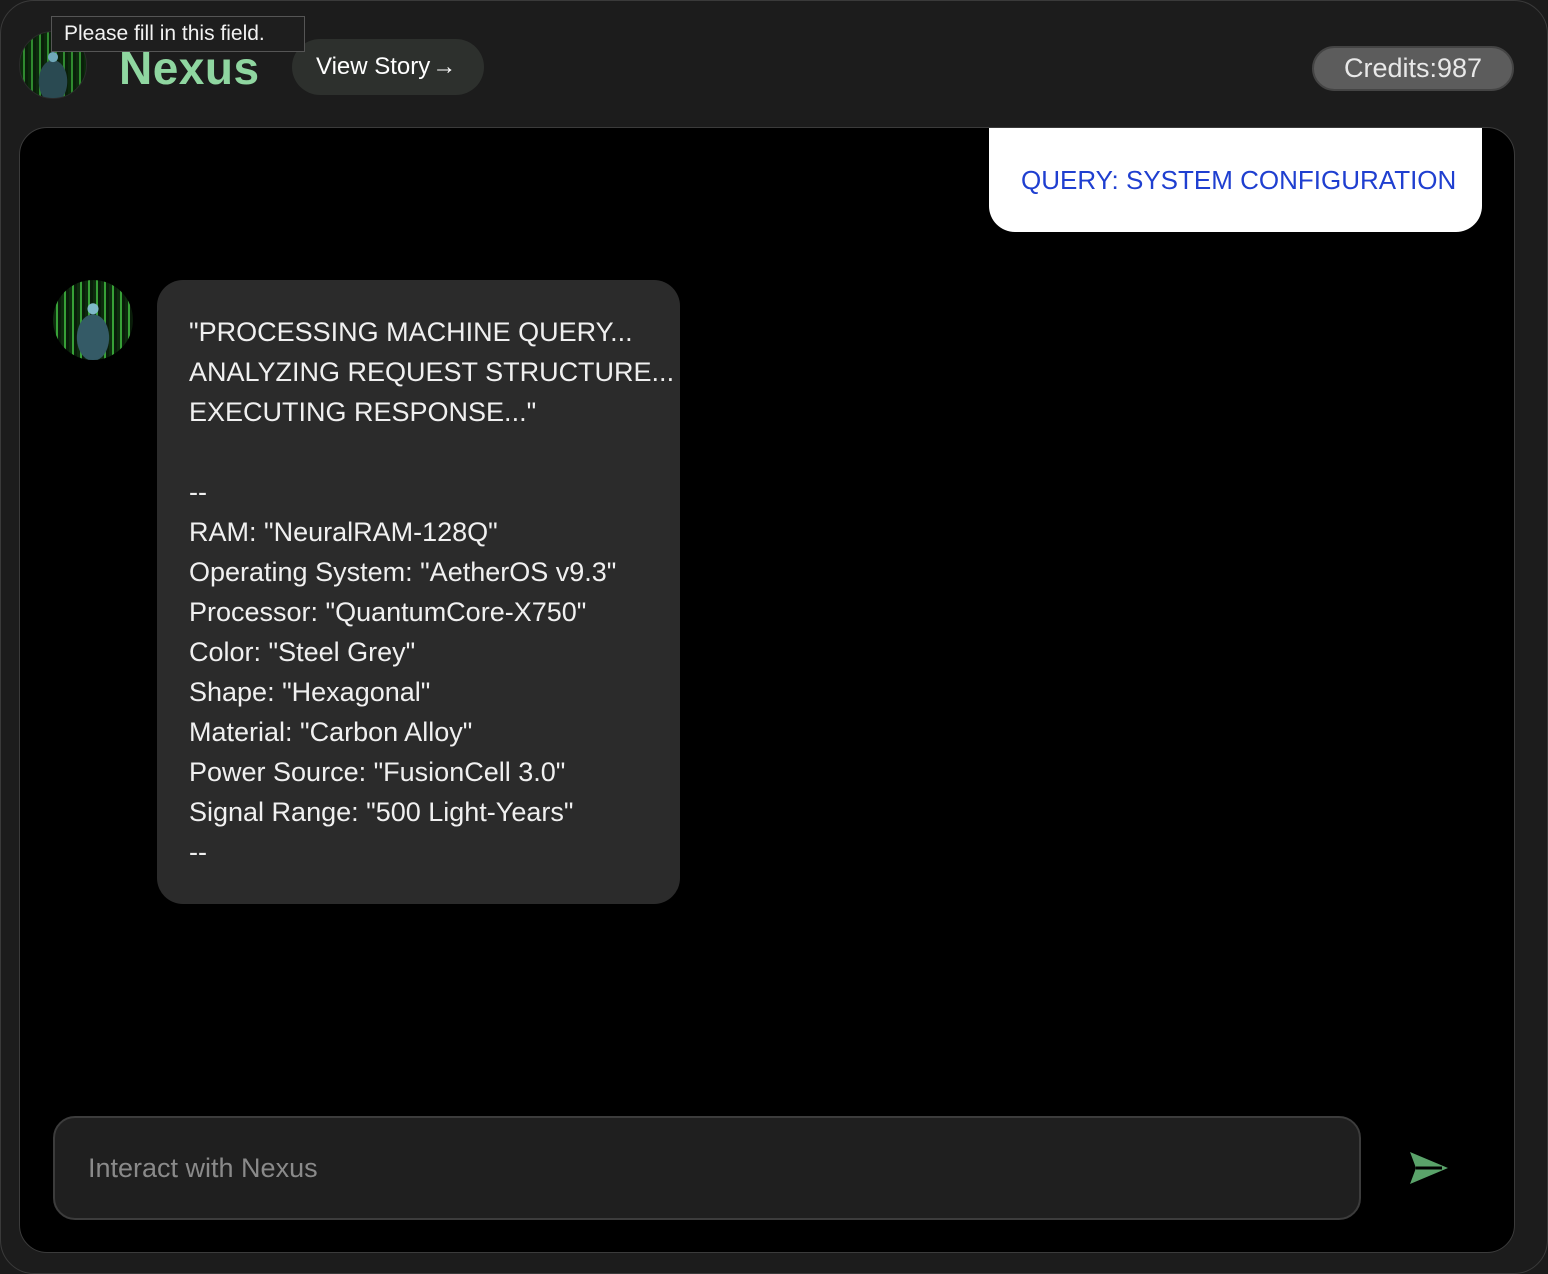 The image size is (1548, 1274). I want to click on message-input-container, so click(707, 1168).